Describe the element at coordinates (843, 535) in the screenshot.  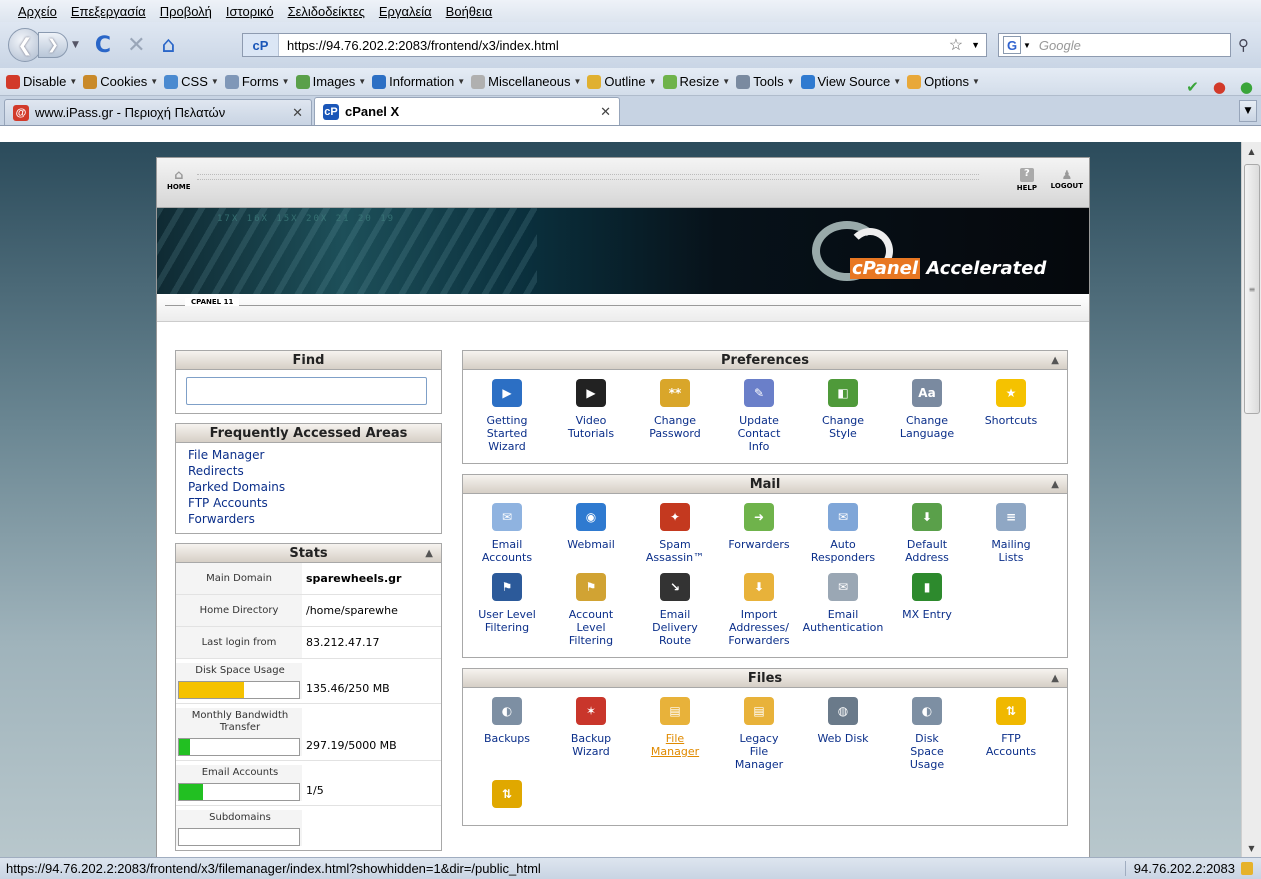
I see `cpanel-item: ✉ Auto Responders` at that location.